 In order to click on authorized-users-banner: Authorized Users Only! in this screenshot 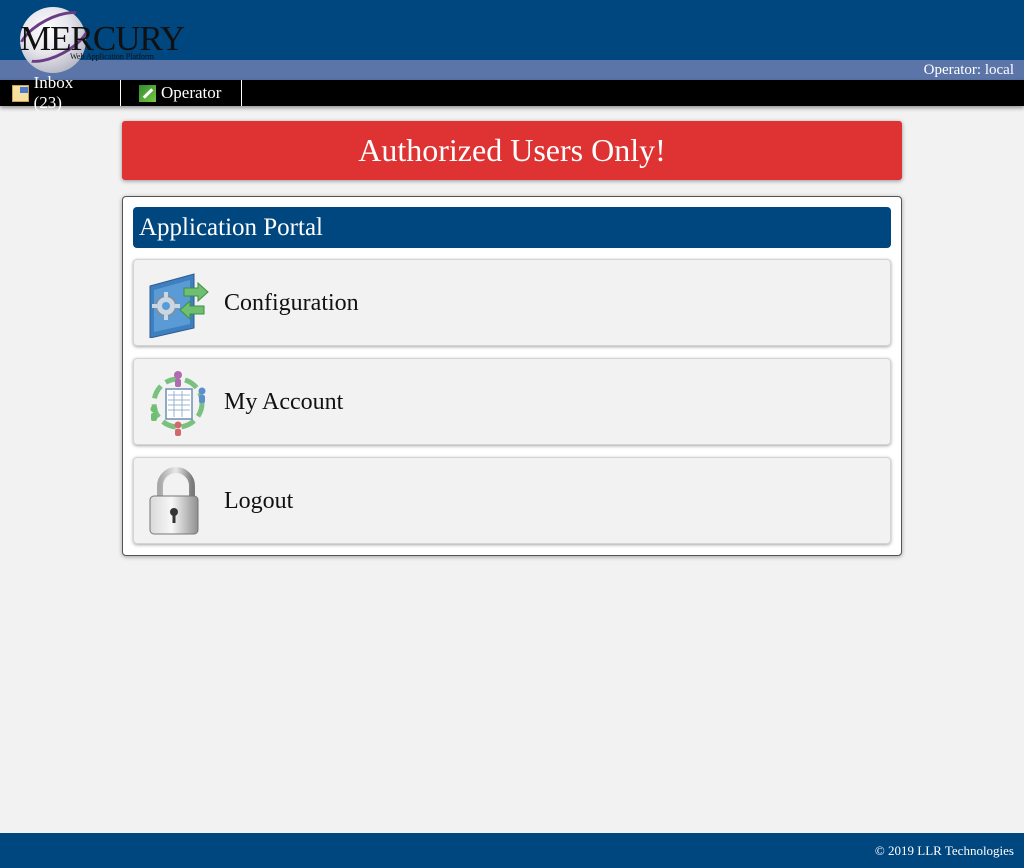, I will do `click(512, 150)`.